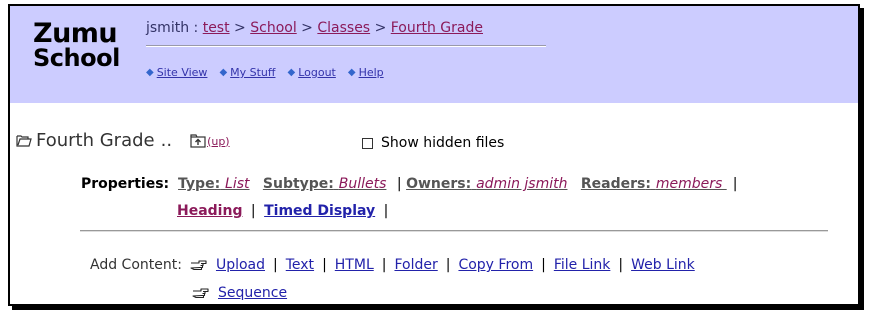 The height and width of the screenshot is (315, 871). Describe the element at coordinates (252, 293) in the screenshot. I see `add-sequence-link: Sequence` at that location.